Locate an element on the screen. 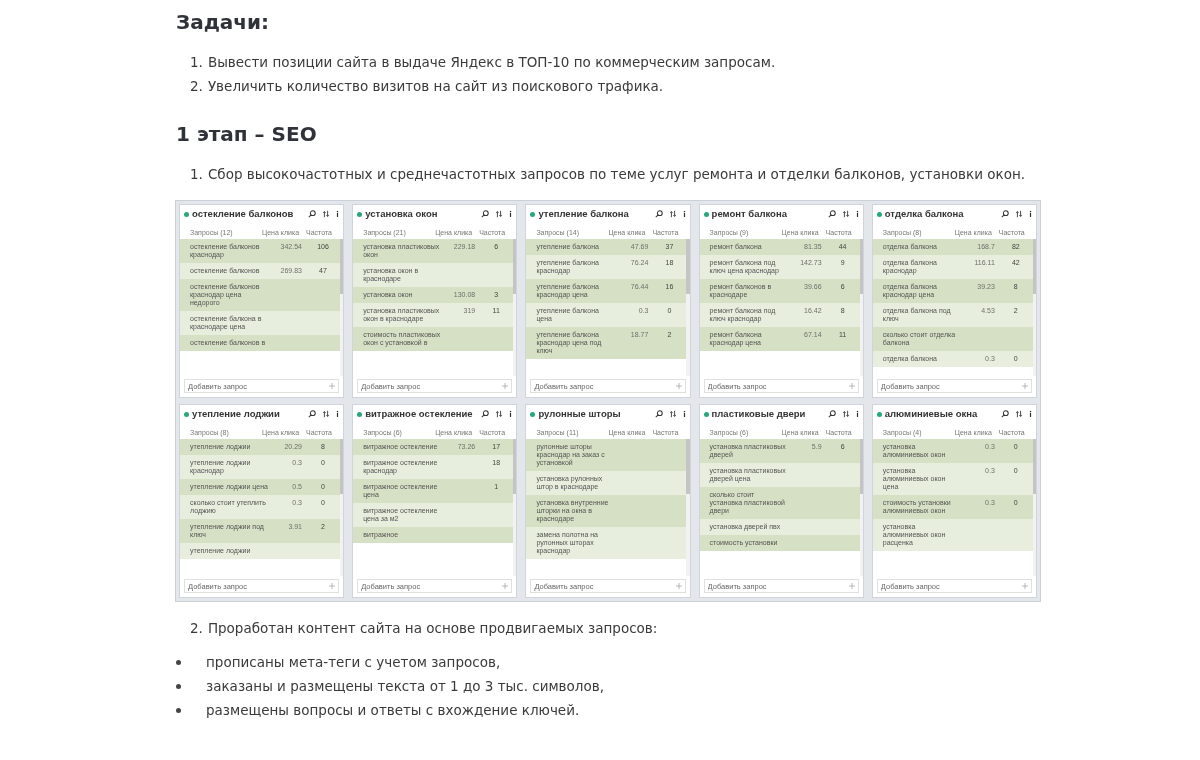 The width and height of the screenshot is (1200, 760). section-heading: Задачи: is located at coordinates (223, 22).